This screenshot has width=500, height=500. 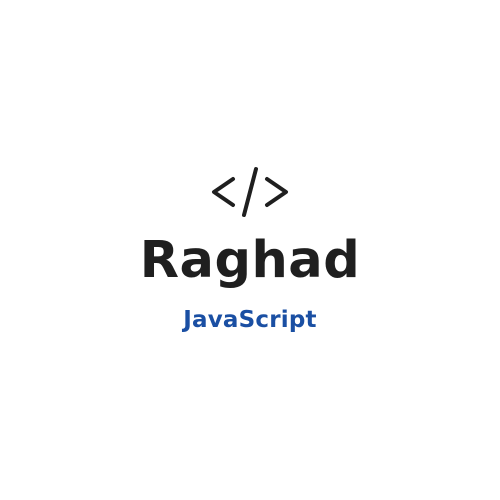 What do you see at coordinates (250, 320) in the screenshot?
I see `tagline: JavaScript` at bounding box center [250, 320].